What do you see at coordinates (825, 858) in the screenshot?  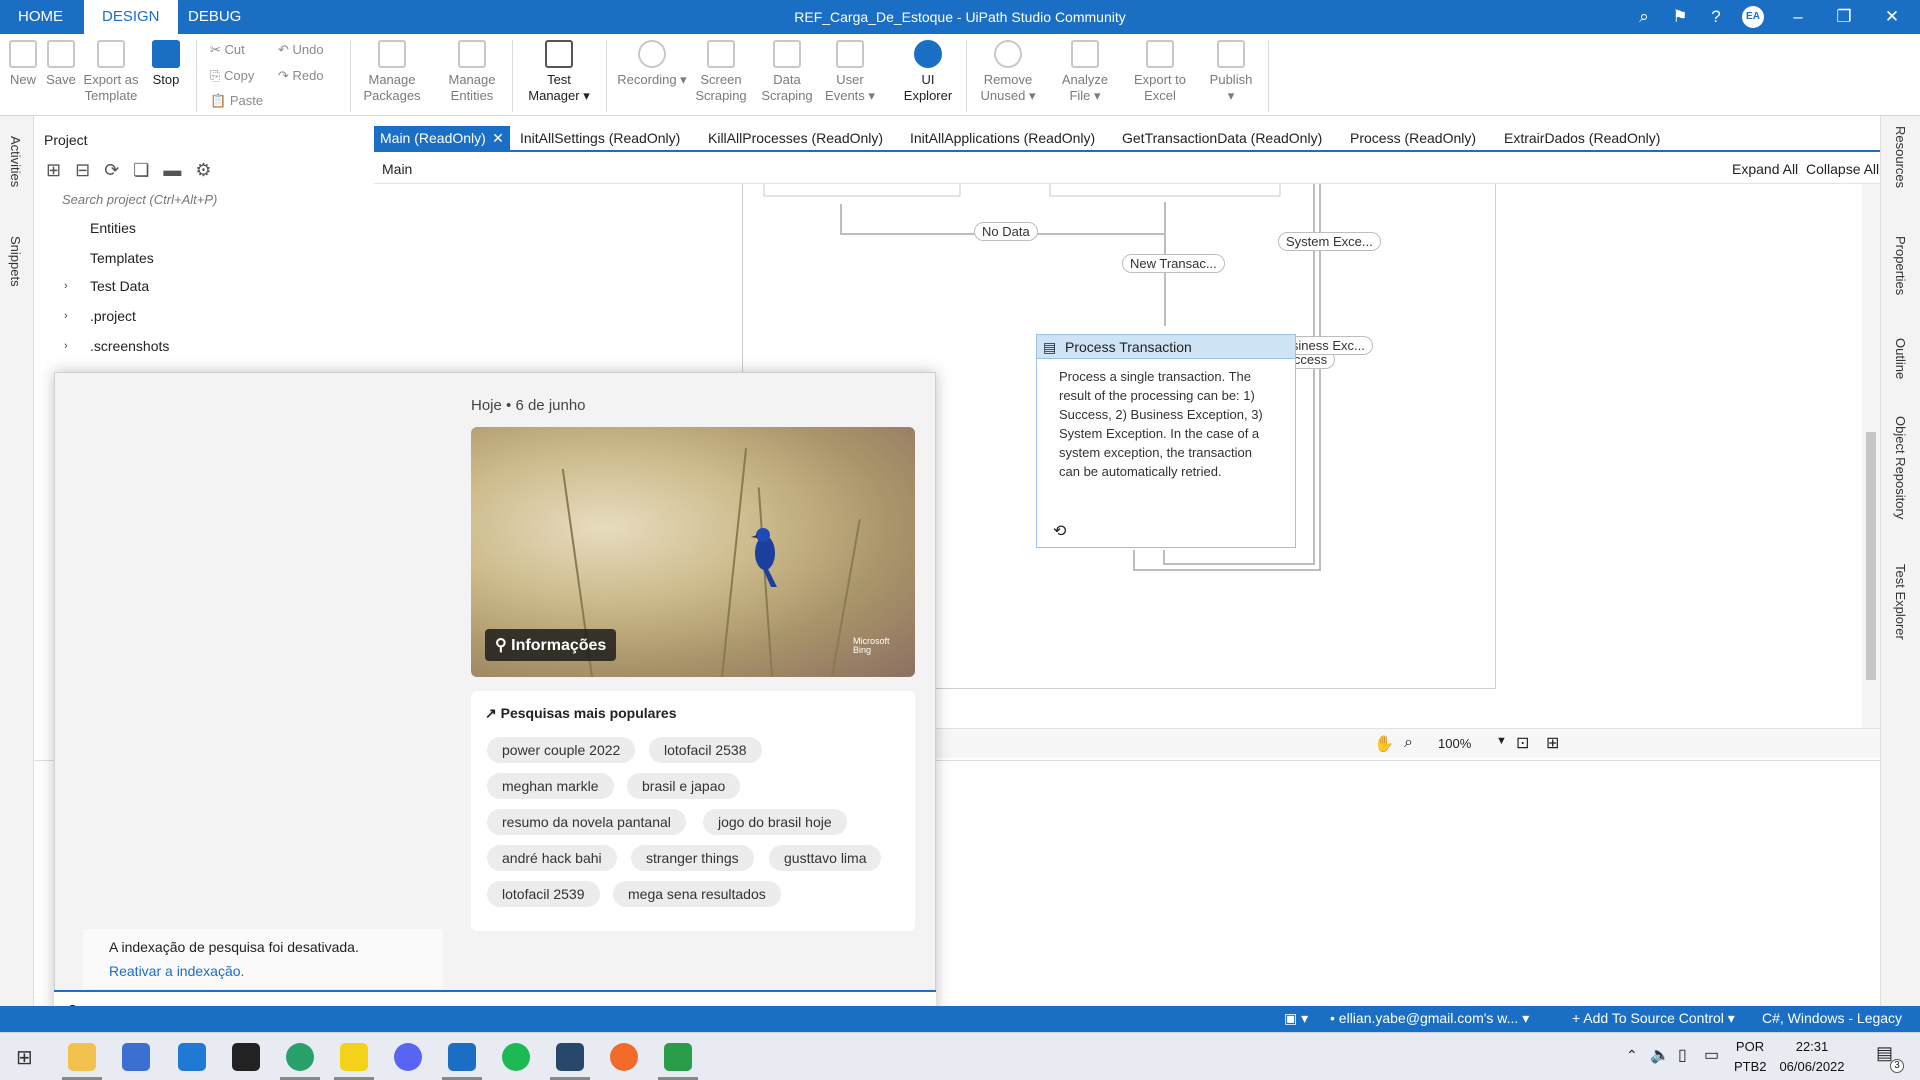 I see `search-chip: gusttavo lima` at bounding box center [825, 858].